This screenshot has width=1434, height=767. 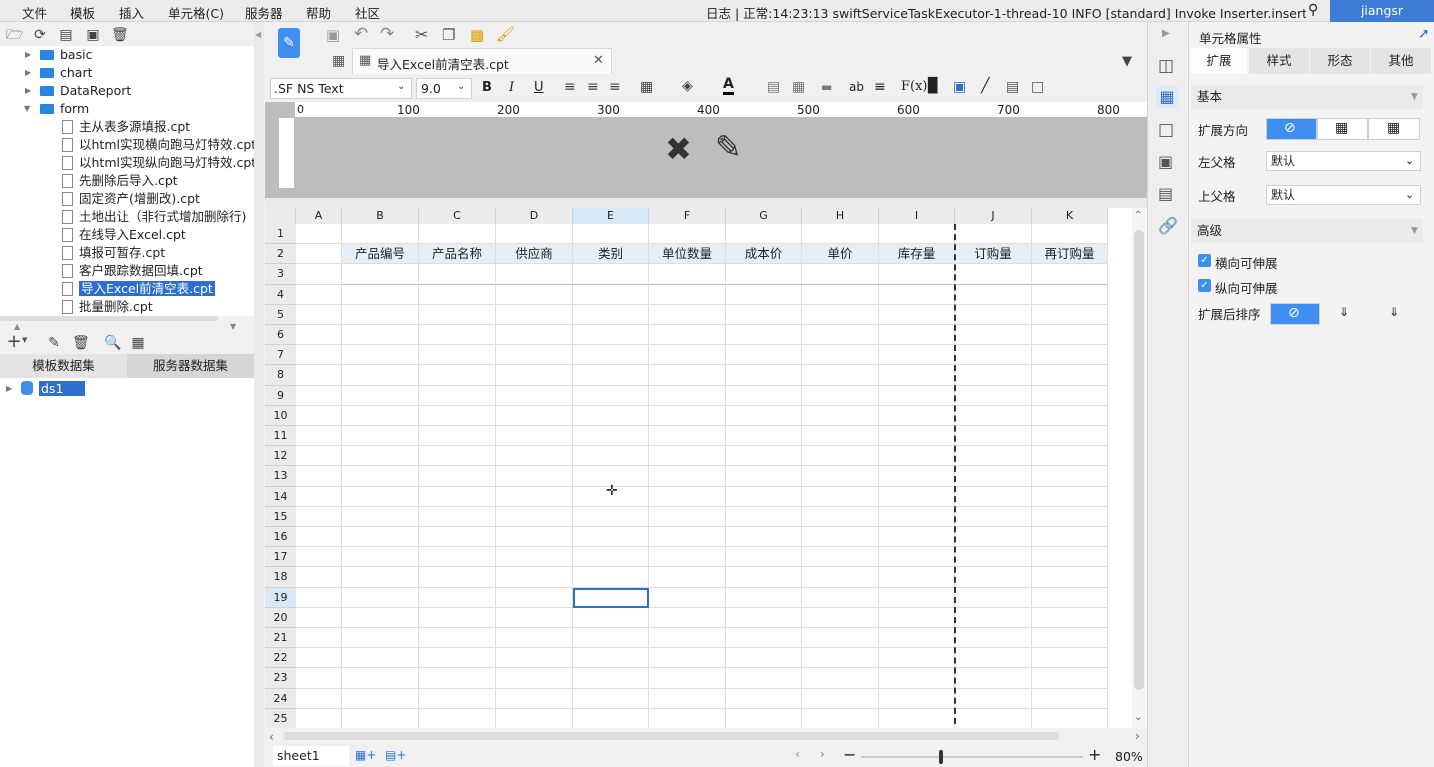 What do you see at coordinates (993, 577) in the screenshot?
I see `cell-j18` at bounding box center [993, 577].